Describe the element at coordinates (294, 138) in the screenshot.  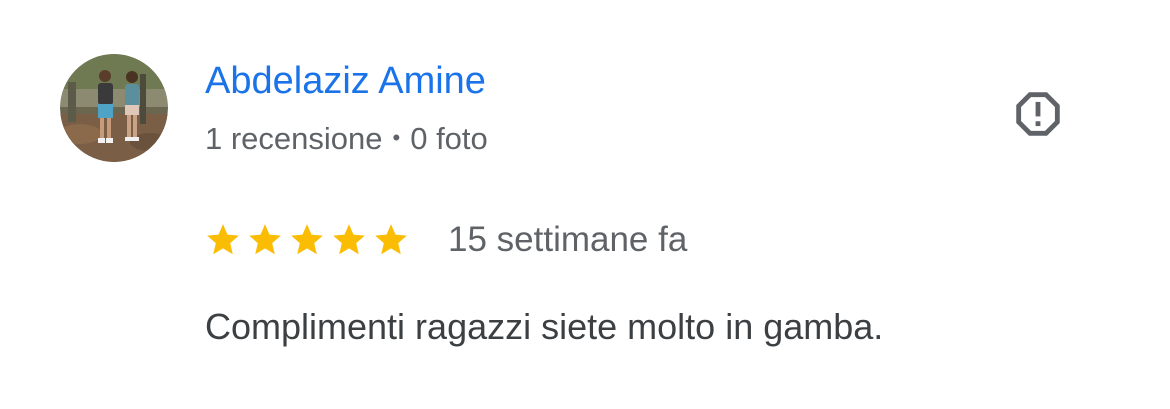
I see `review-count: 1 recensione` at that location.